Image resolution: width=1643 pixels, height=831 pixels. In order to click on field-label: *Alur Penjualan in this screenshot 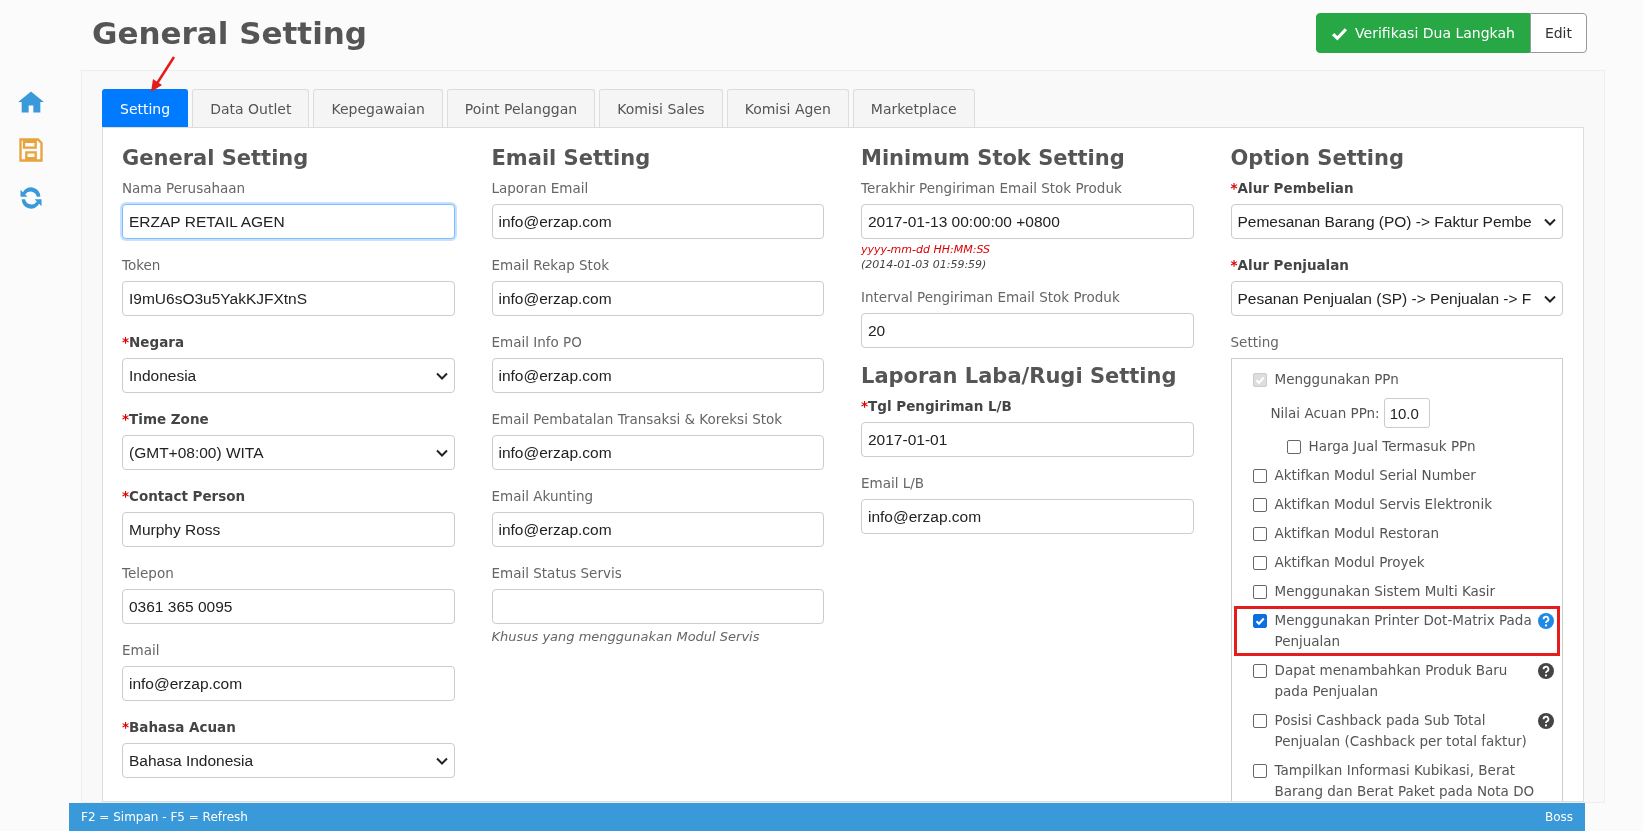, I will do `click(1290, 265)`.